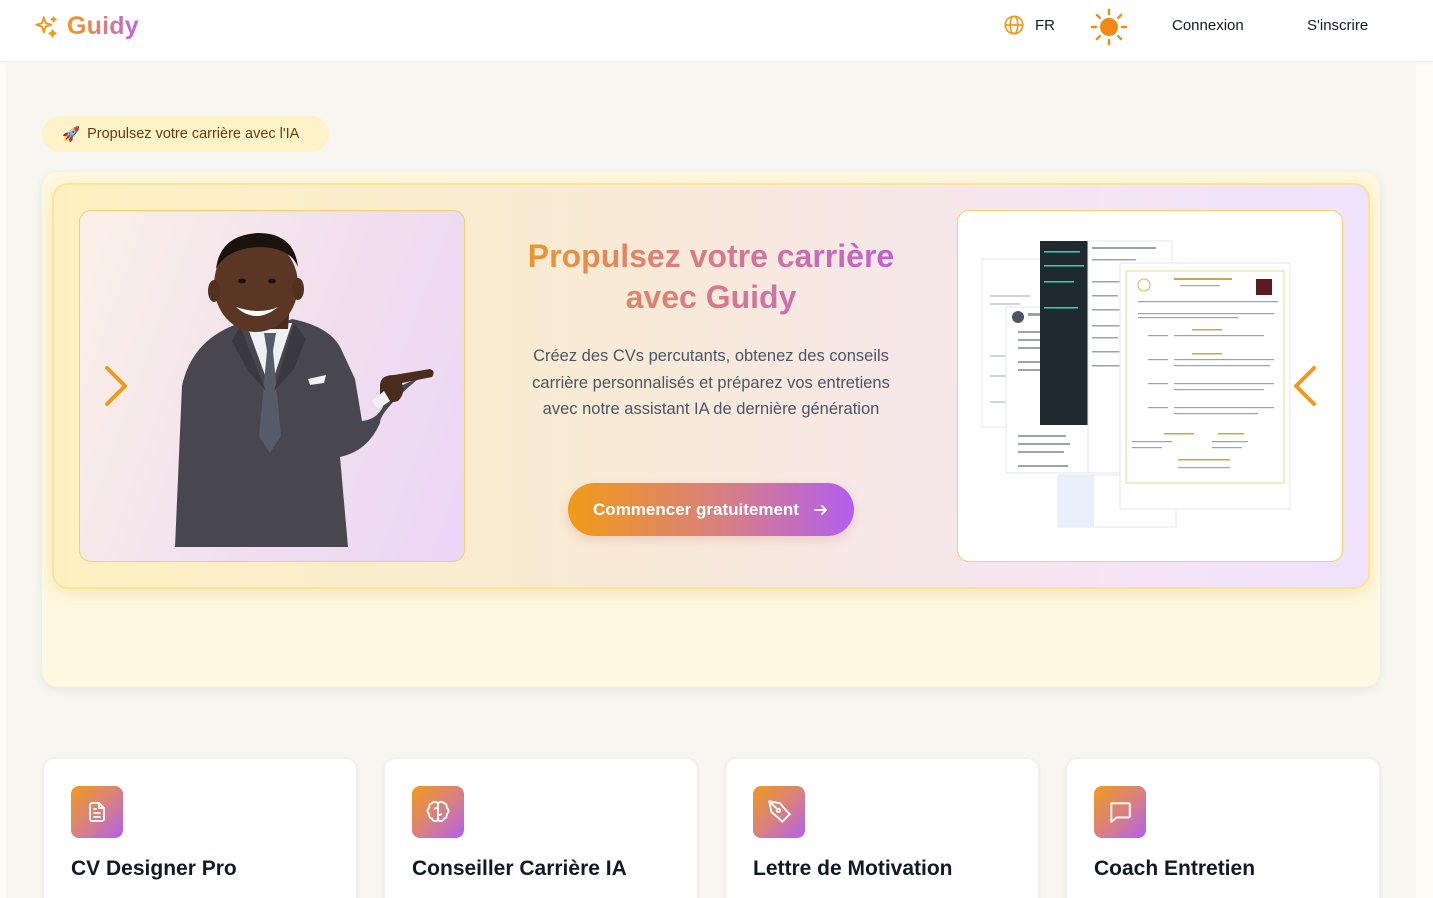 This screenshot has width=1433, height=898. I want to click on feature-title: Conseiller Carrière IA, so click(519, 868).